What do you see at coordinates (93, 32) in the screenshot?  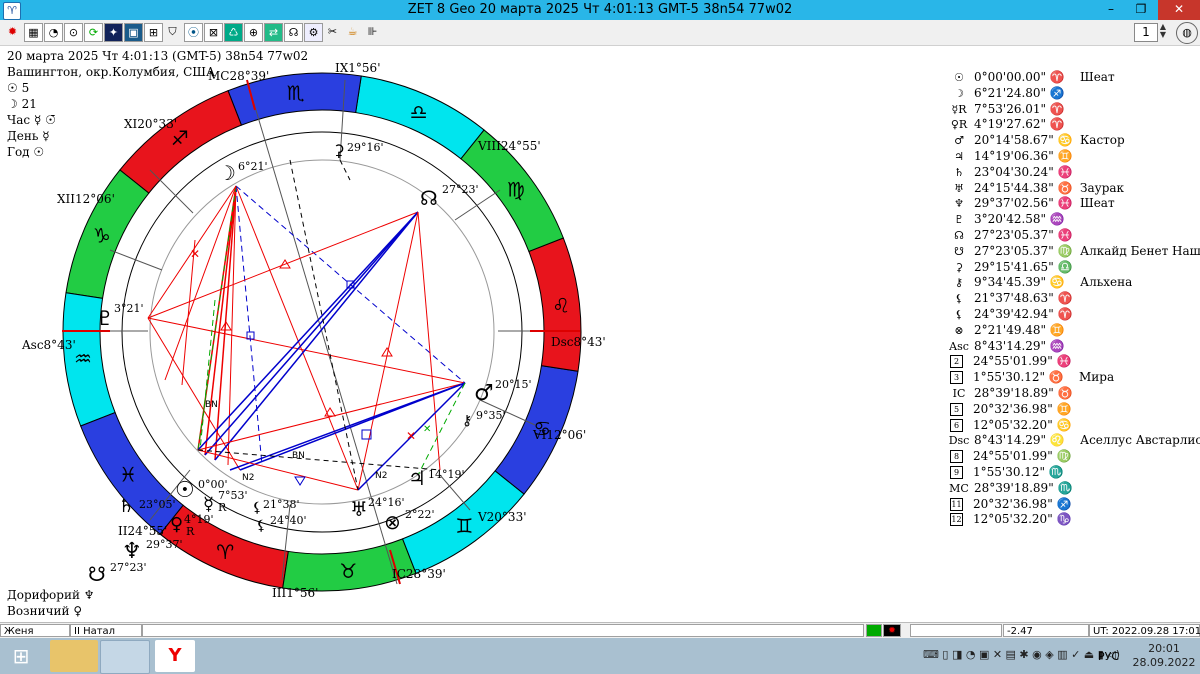 I see `refresh-icon-button: ⟳` at bounding box center [93, 32].